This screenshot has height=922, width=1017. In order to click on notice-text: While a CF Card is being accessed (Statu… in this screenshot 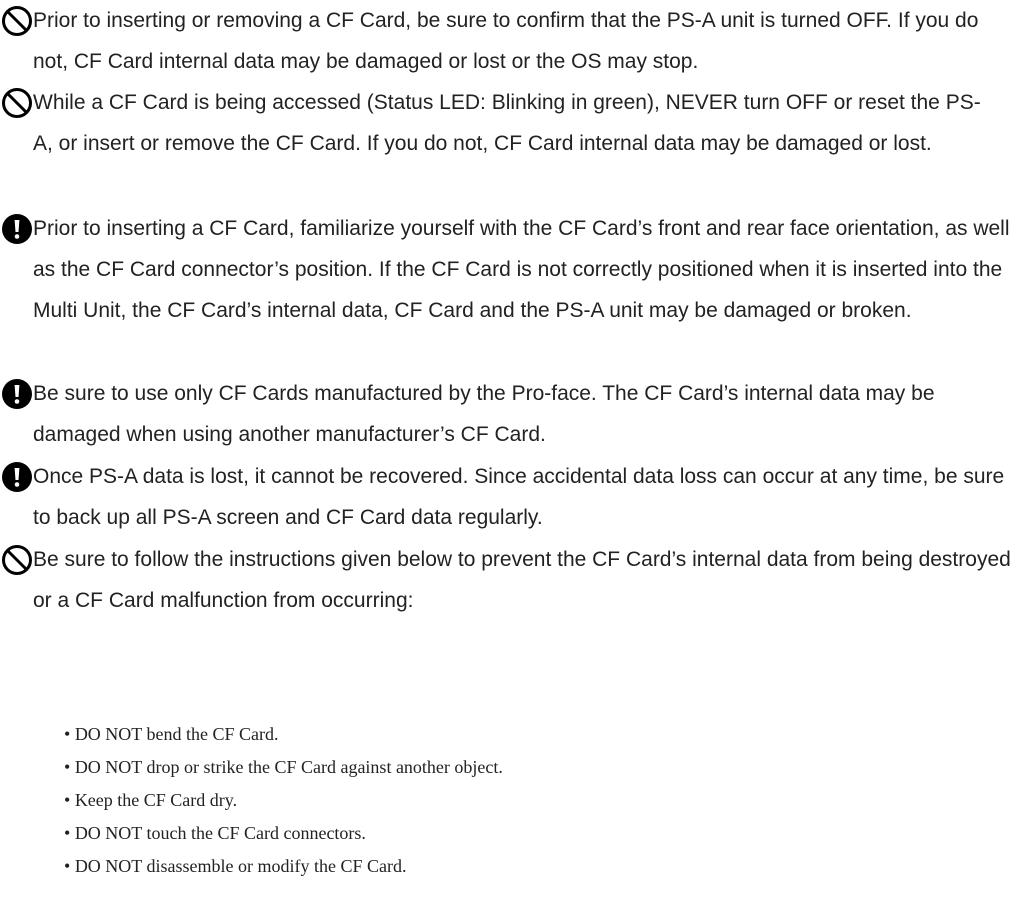, I will do `click(507, 123)`.